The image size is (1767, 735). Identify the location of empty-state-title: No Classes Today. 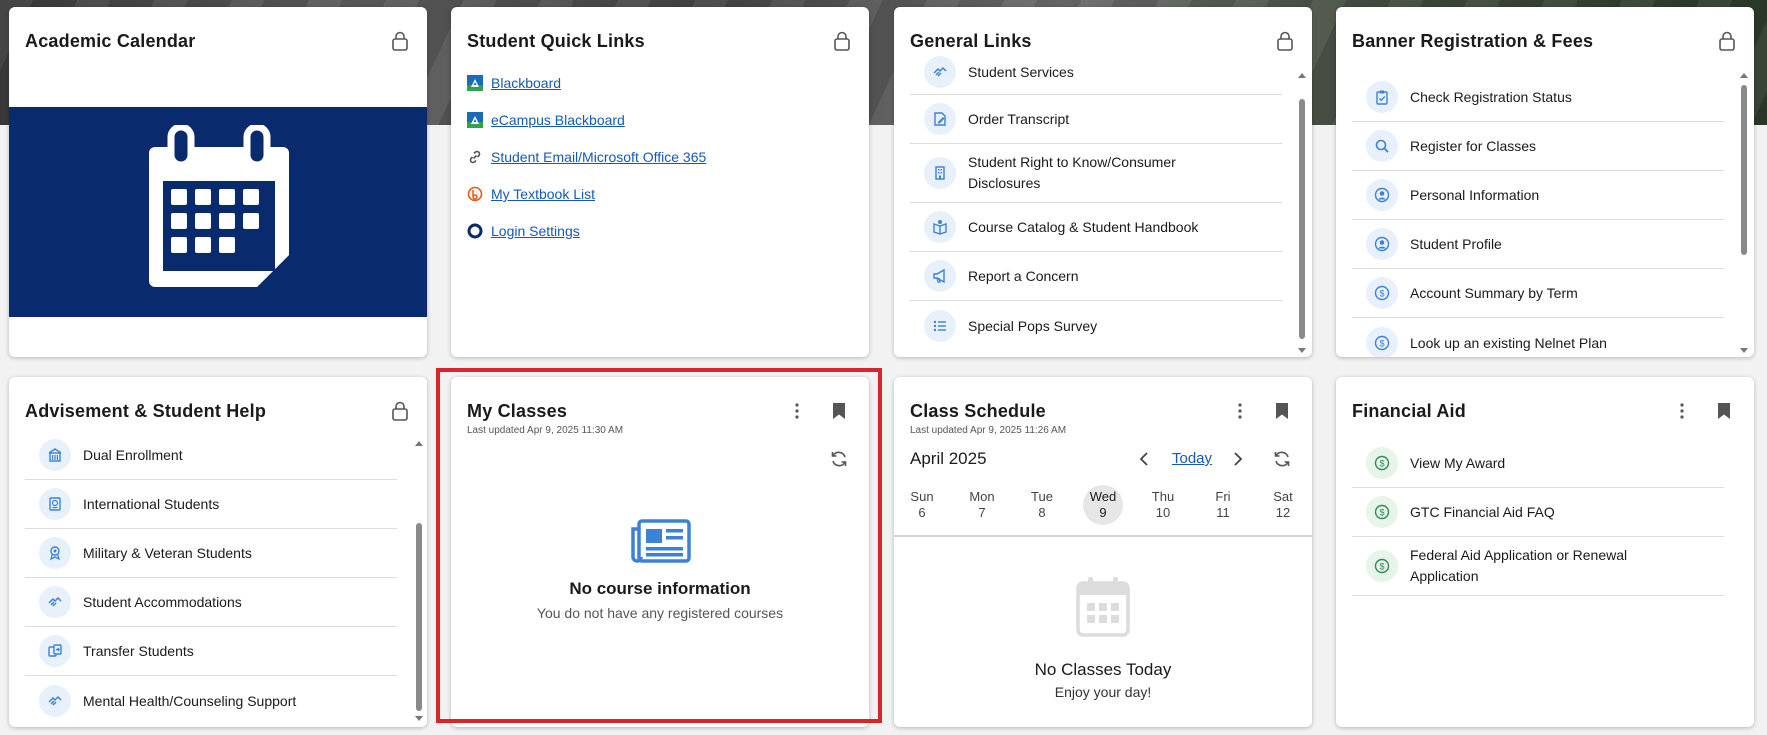
(1103, 669).